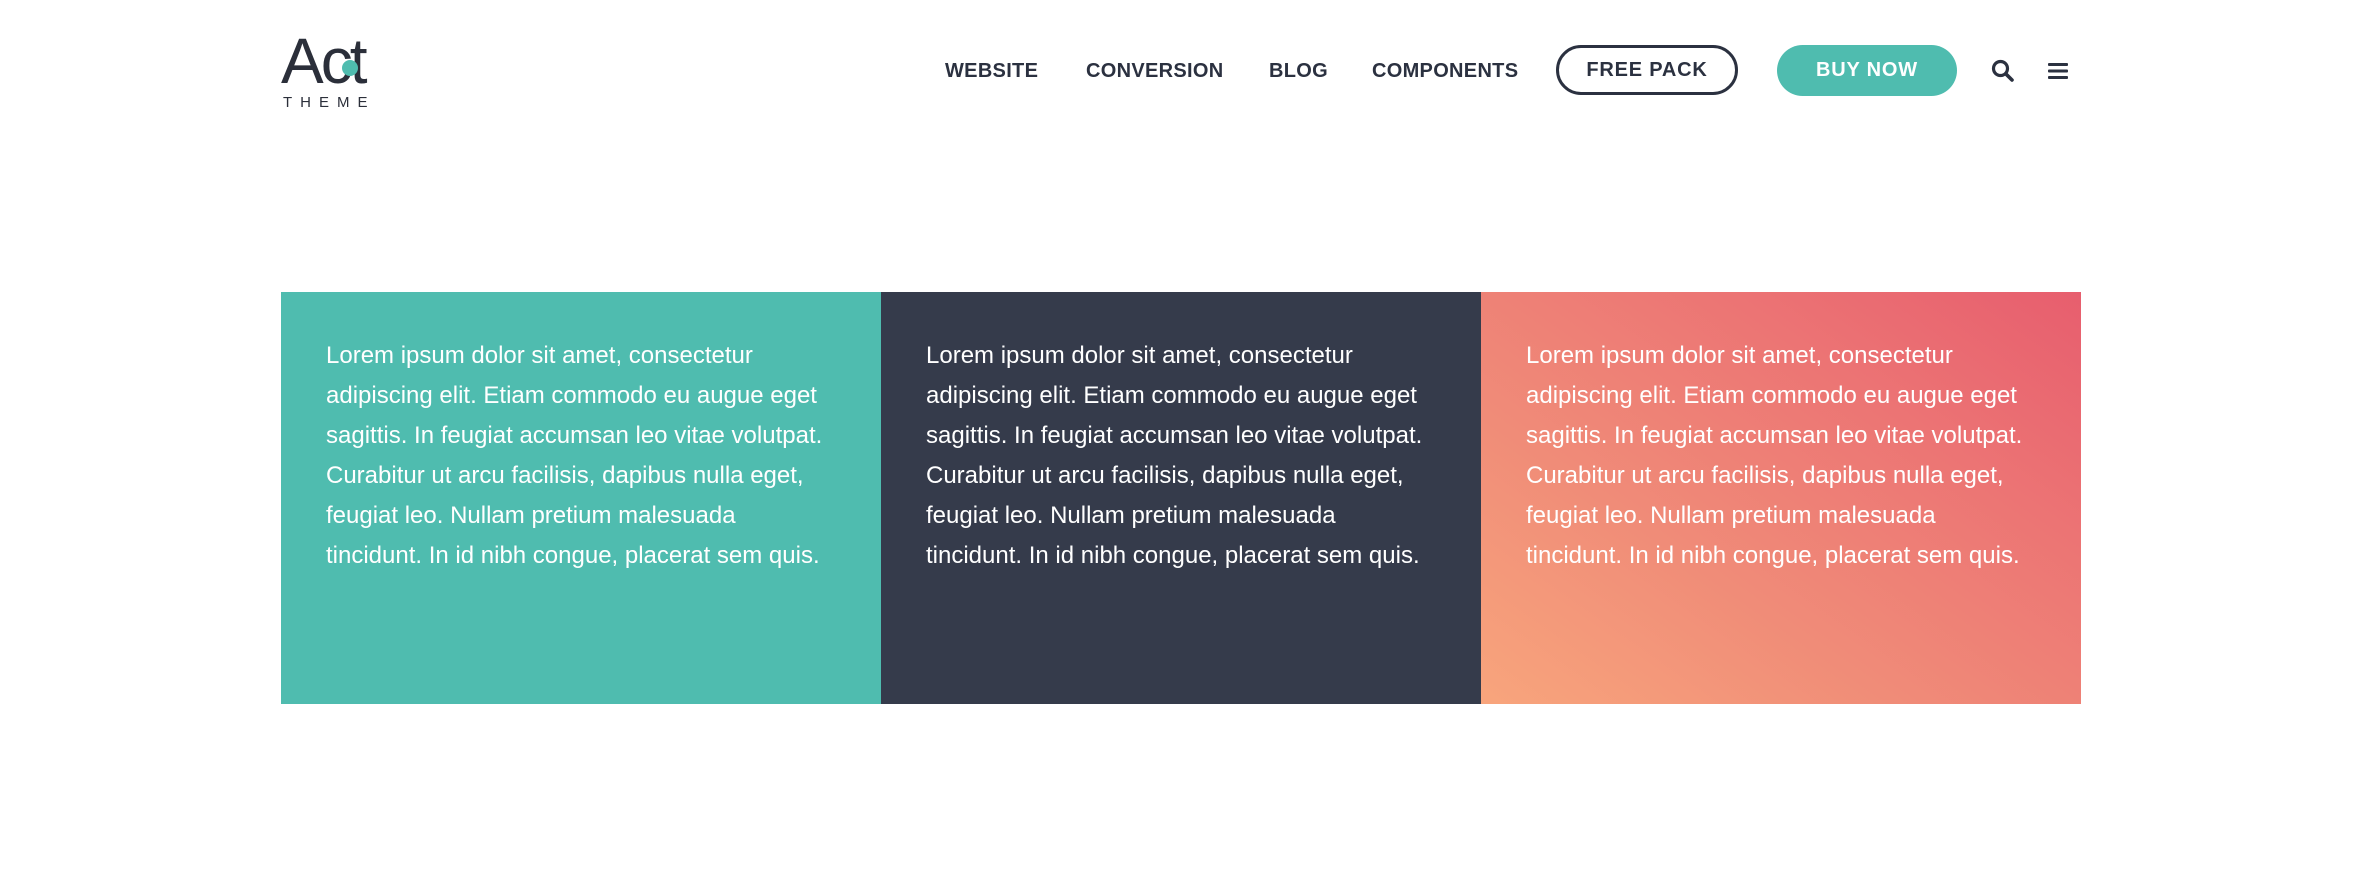 The height and width of the screenshot is (879, 2355). I want to click on nav-item-website: WEBSITE, so click(991, 71).